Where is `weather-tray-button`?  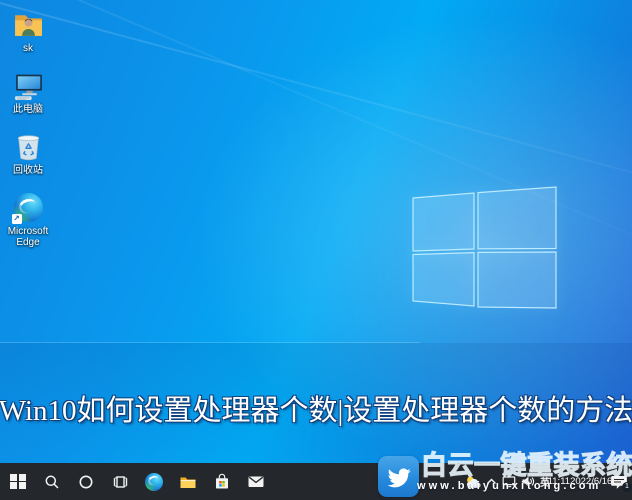
weather-tray-button is located at coordinates (473, 482).